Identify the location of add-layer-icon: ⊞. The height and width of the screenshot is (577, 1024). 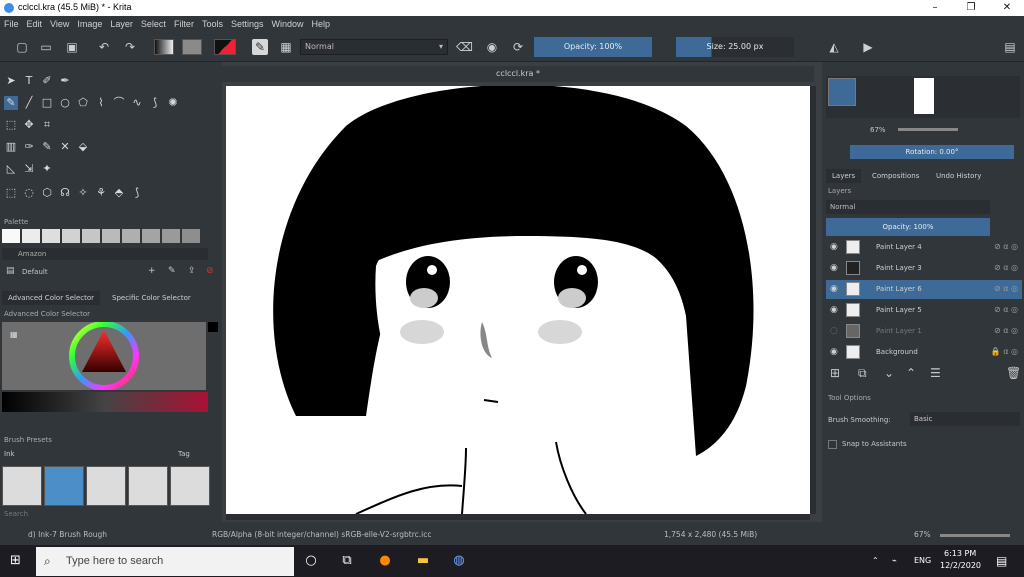
(835, 373).